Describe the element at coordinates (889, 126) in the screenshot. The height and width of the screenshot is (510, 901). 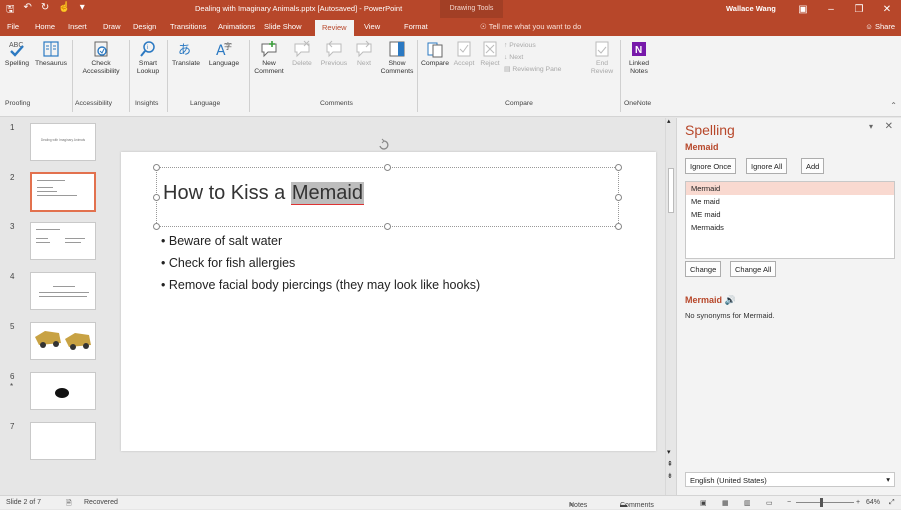
I see `close-pane-icon: ✕` at that location.